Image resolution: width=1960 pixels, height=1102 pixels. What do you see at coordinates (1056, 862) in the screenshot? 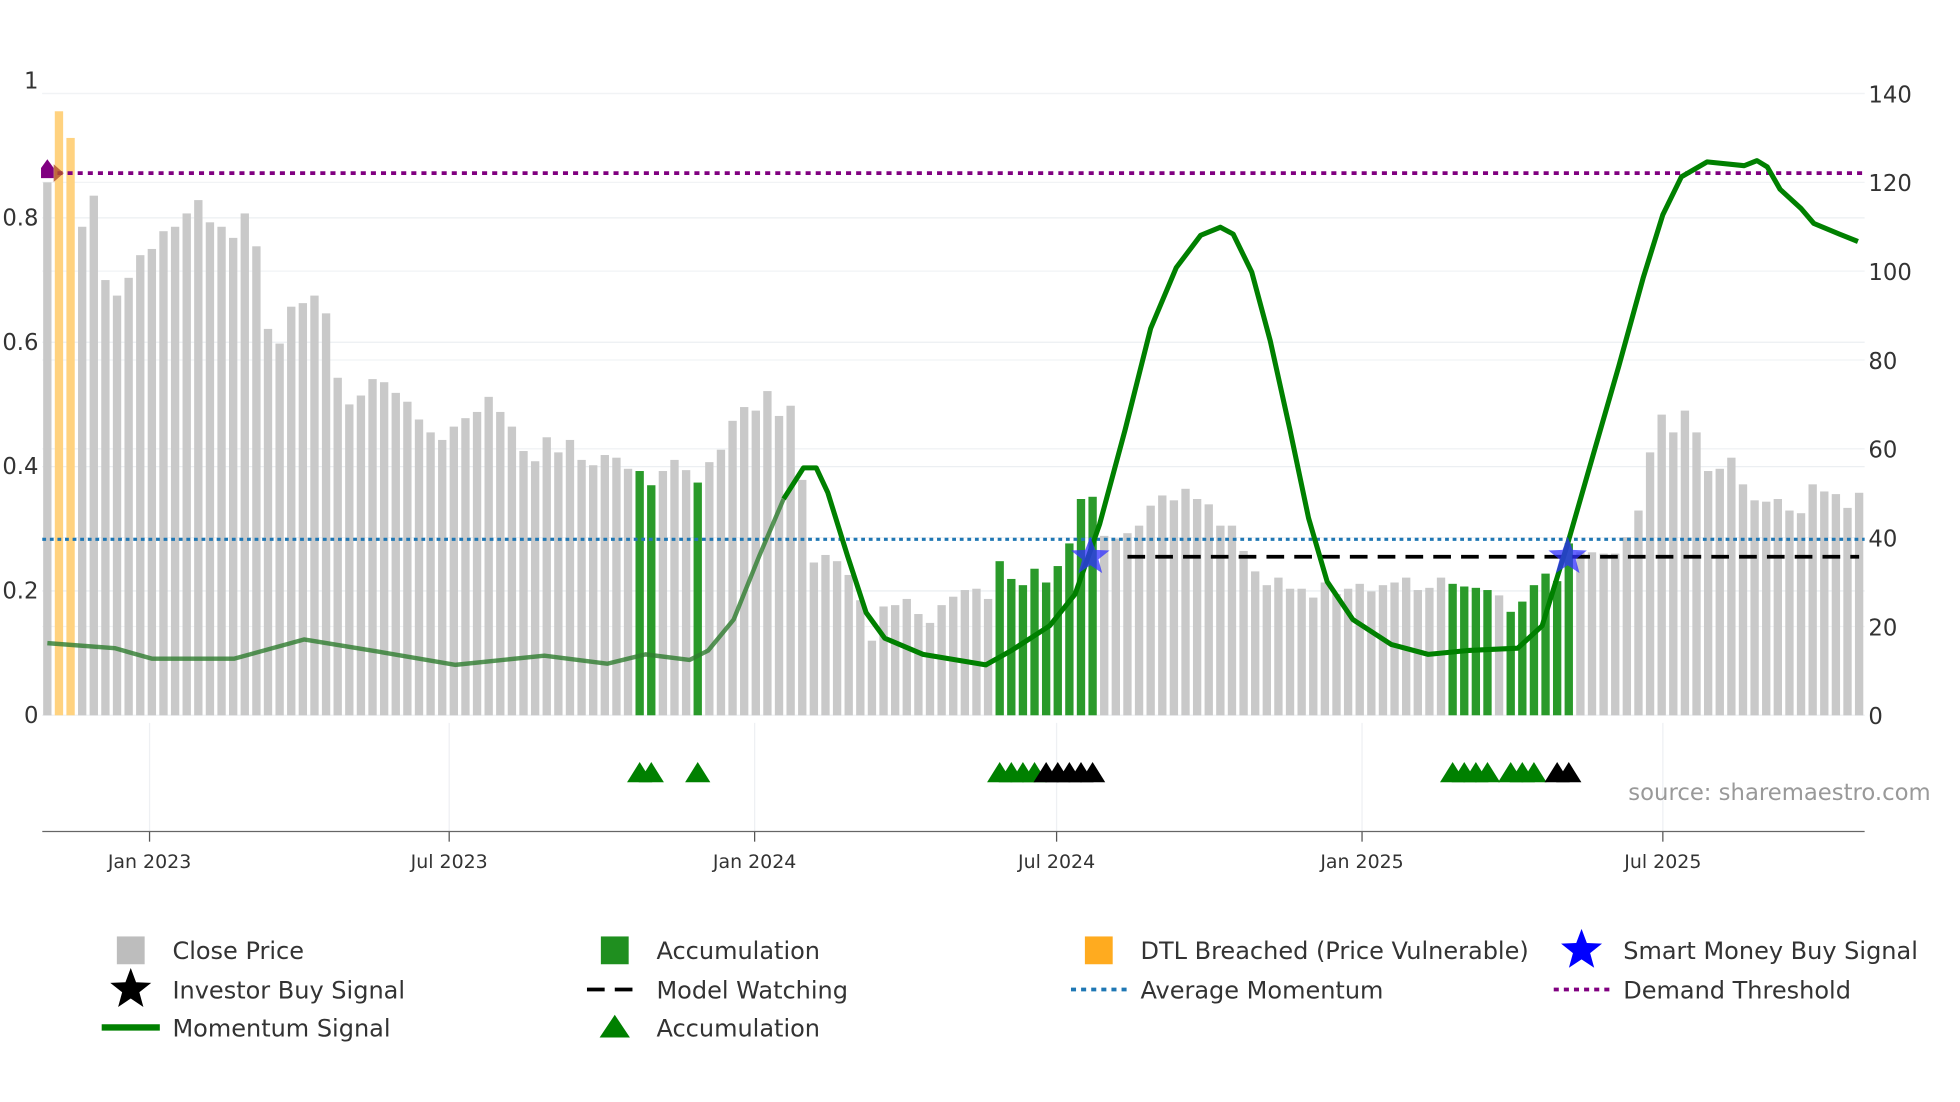
I see `x-tick-label: Jul 2024` at bounding box center [1056, 862].